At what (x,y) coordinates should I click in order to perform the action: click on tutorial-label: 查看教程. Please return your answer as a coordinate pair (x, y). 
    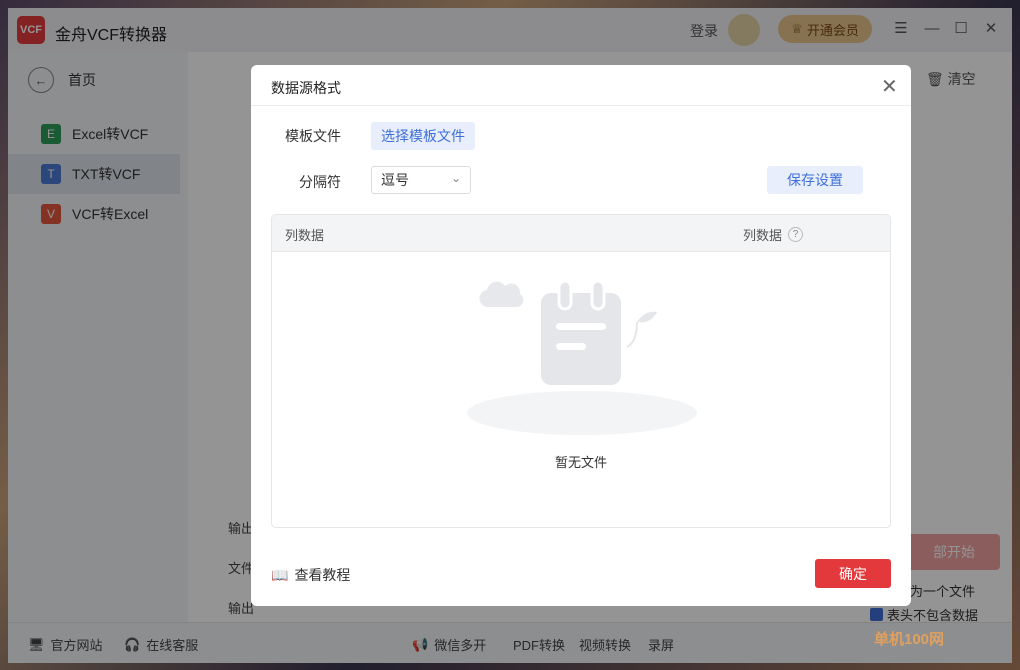
    Looking at the image, I should click on (322, 575).